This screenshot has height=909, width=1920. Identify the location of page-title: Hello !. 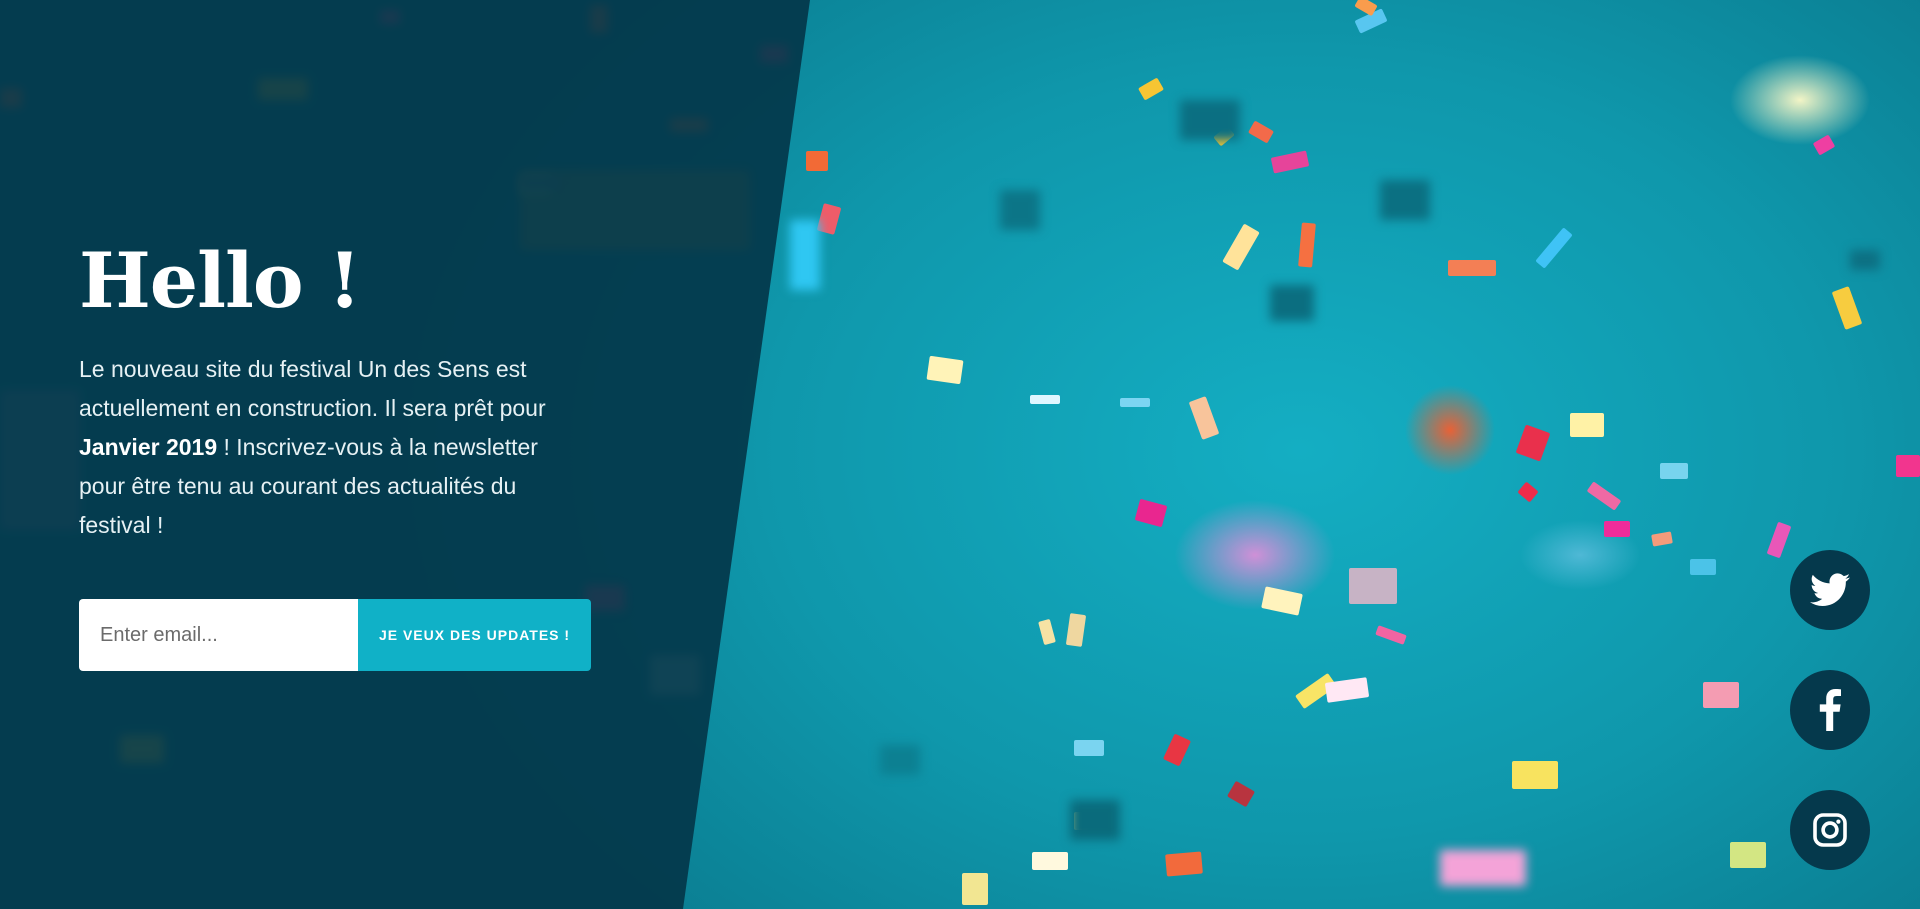
(220, 280).